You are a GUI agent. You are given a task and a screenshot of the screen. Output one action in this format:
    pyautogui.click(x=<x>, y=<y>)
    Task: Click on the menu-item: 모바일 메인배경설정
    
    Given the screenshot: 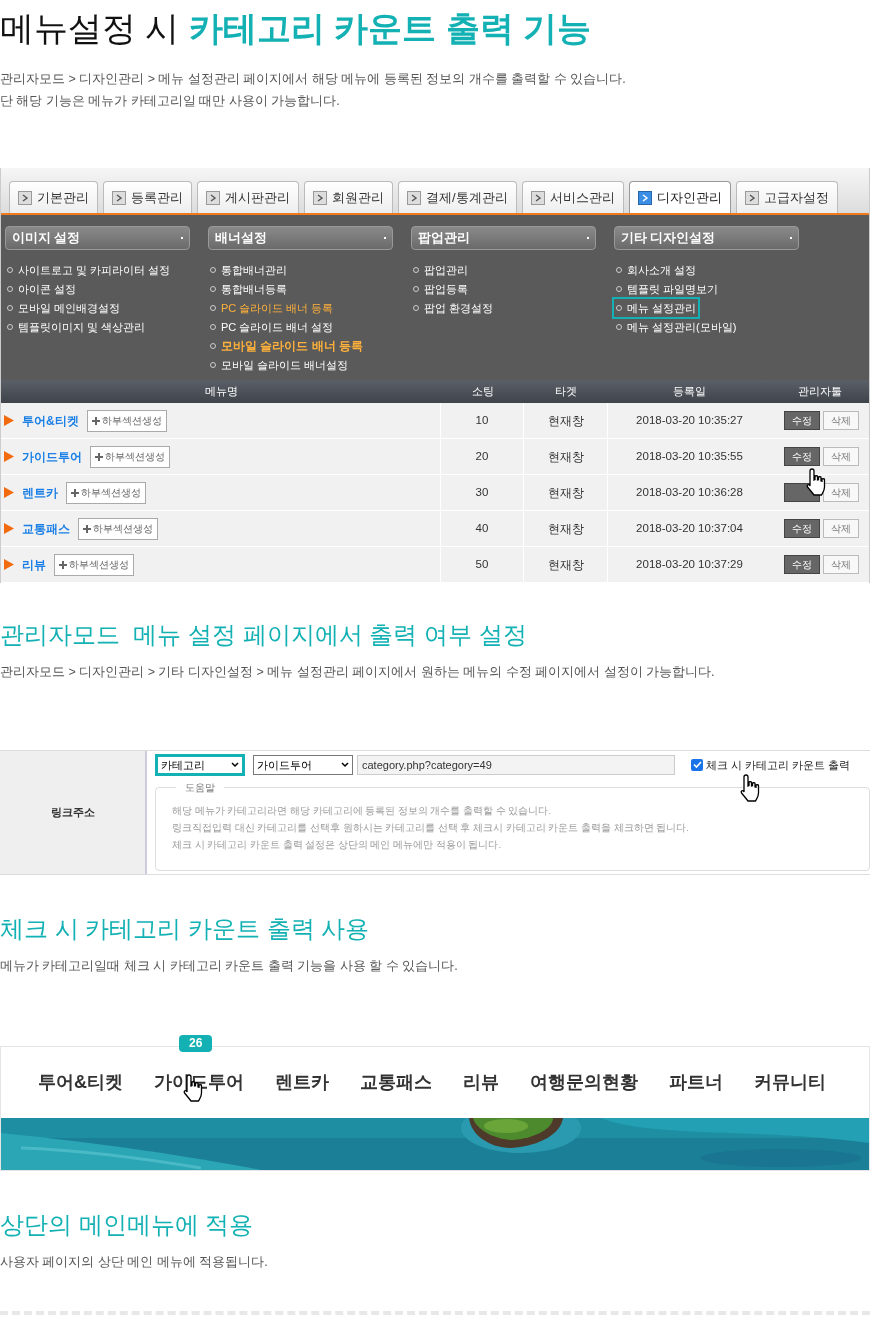 What is the action you would take?
    pyautogui.click(x=64, y=308)
    